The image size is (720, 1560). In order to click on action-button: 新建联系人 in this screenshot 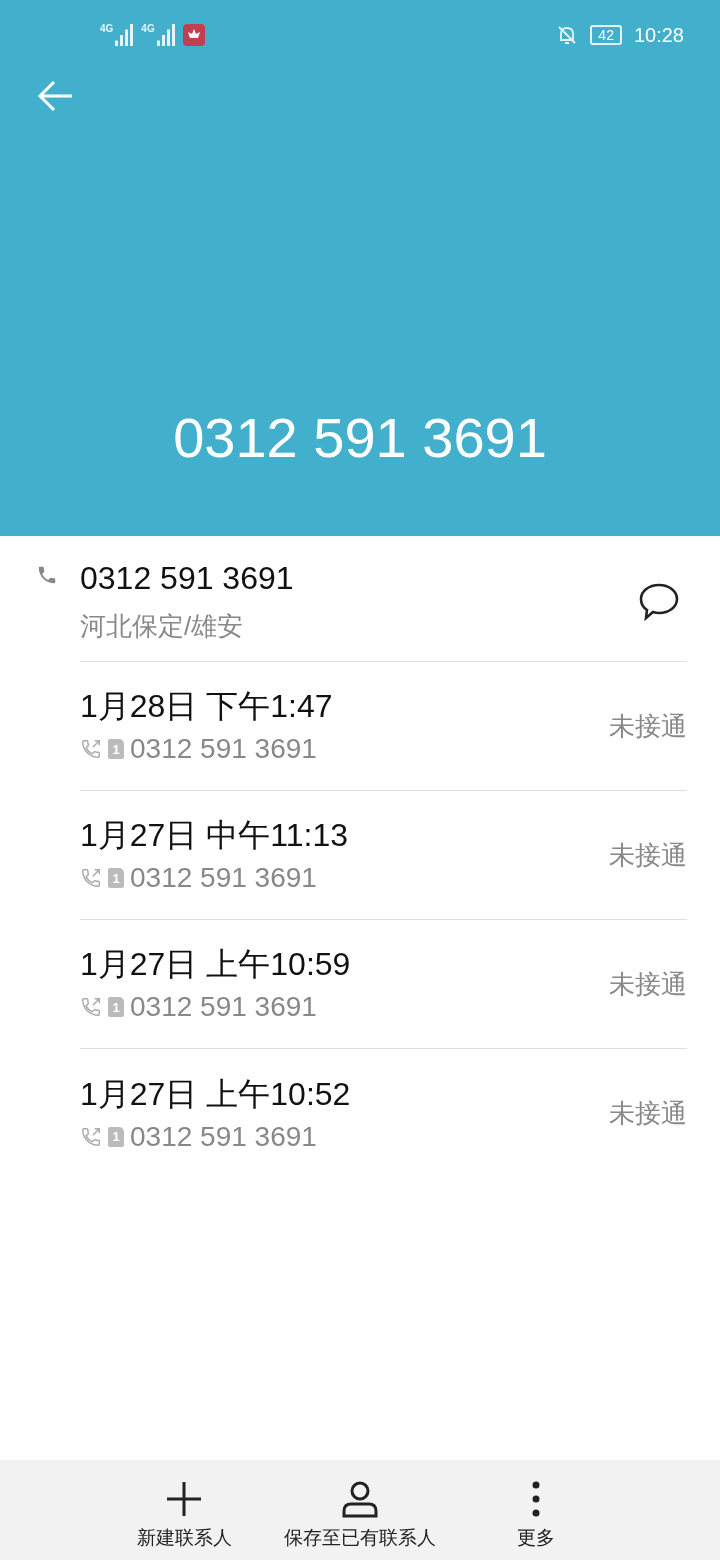, I will do `click(184, 1510)`.